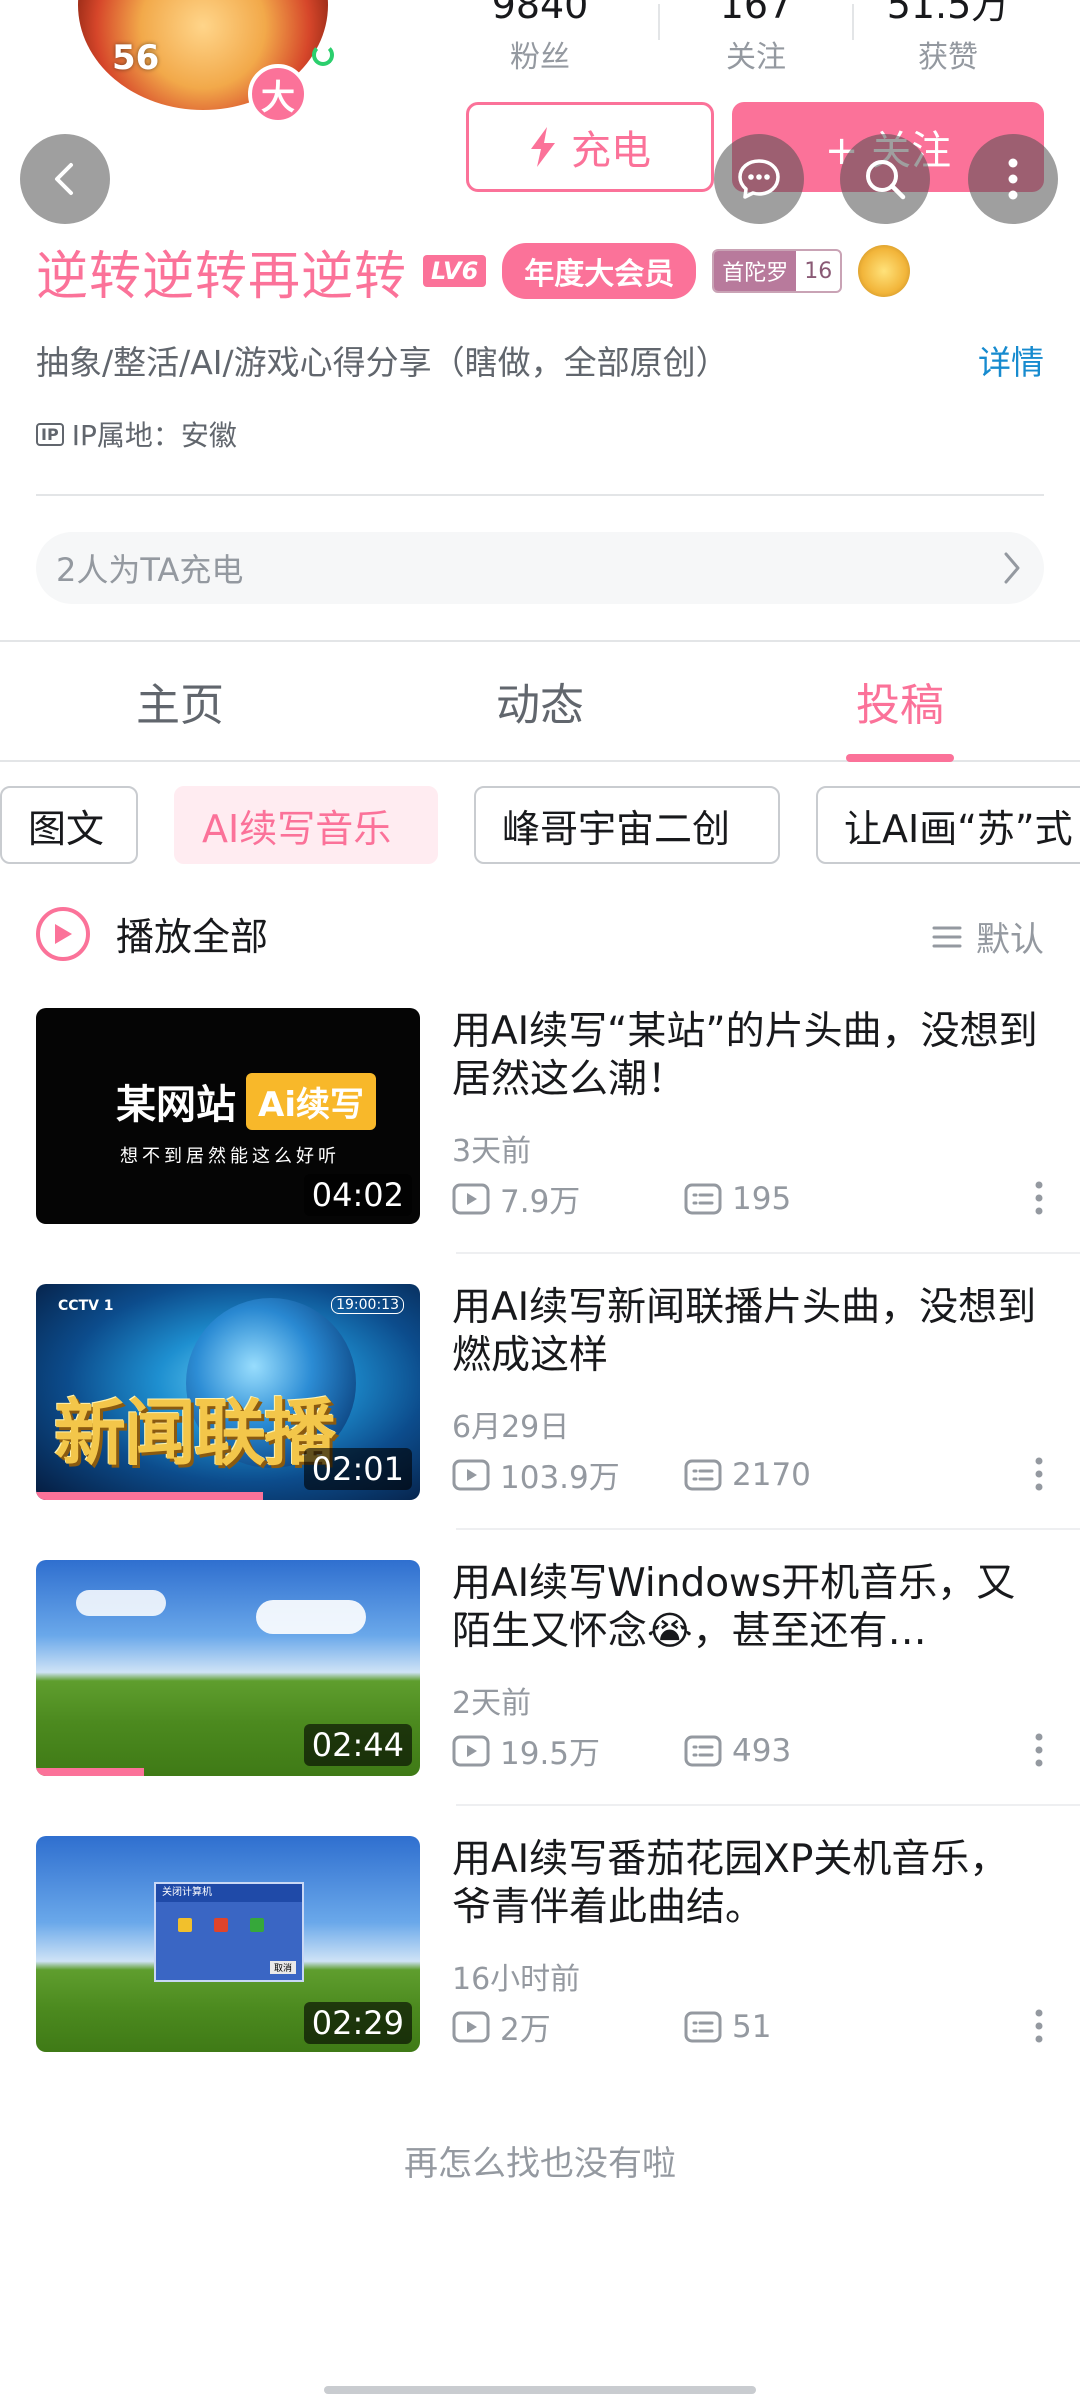 The height and width of the screenshot is (2400, 1080). Describe the element at coordinates (176, 1105) in the screenshot. I see `thumb-title: 某网站` at that location.